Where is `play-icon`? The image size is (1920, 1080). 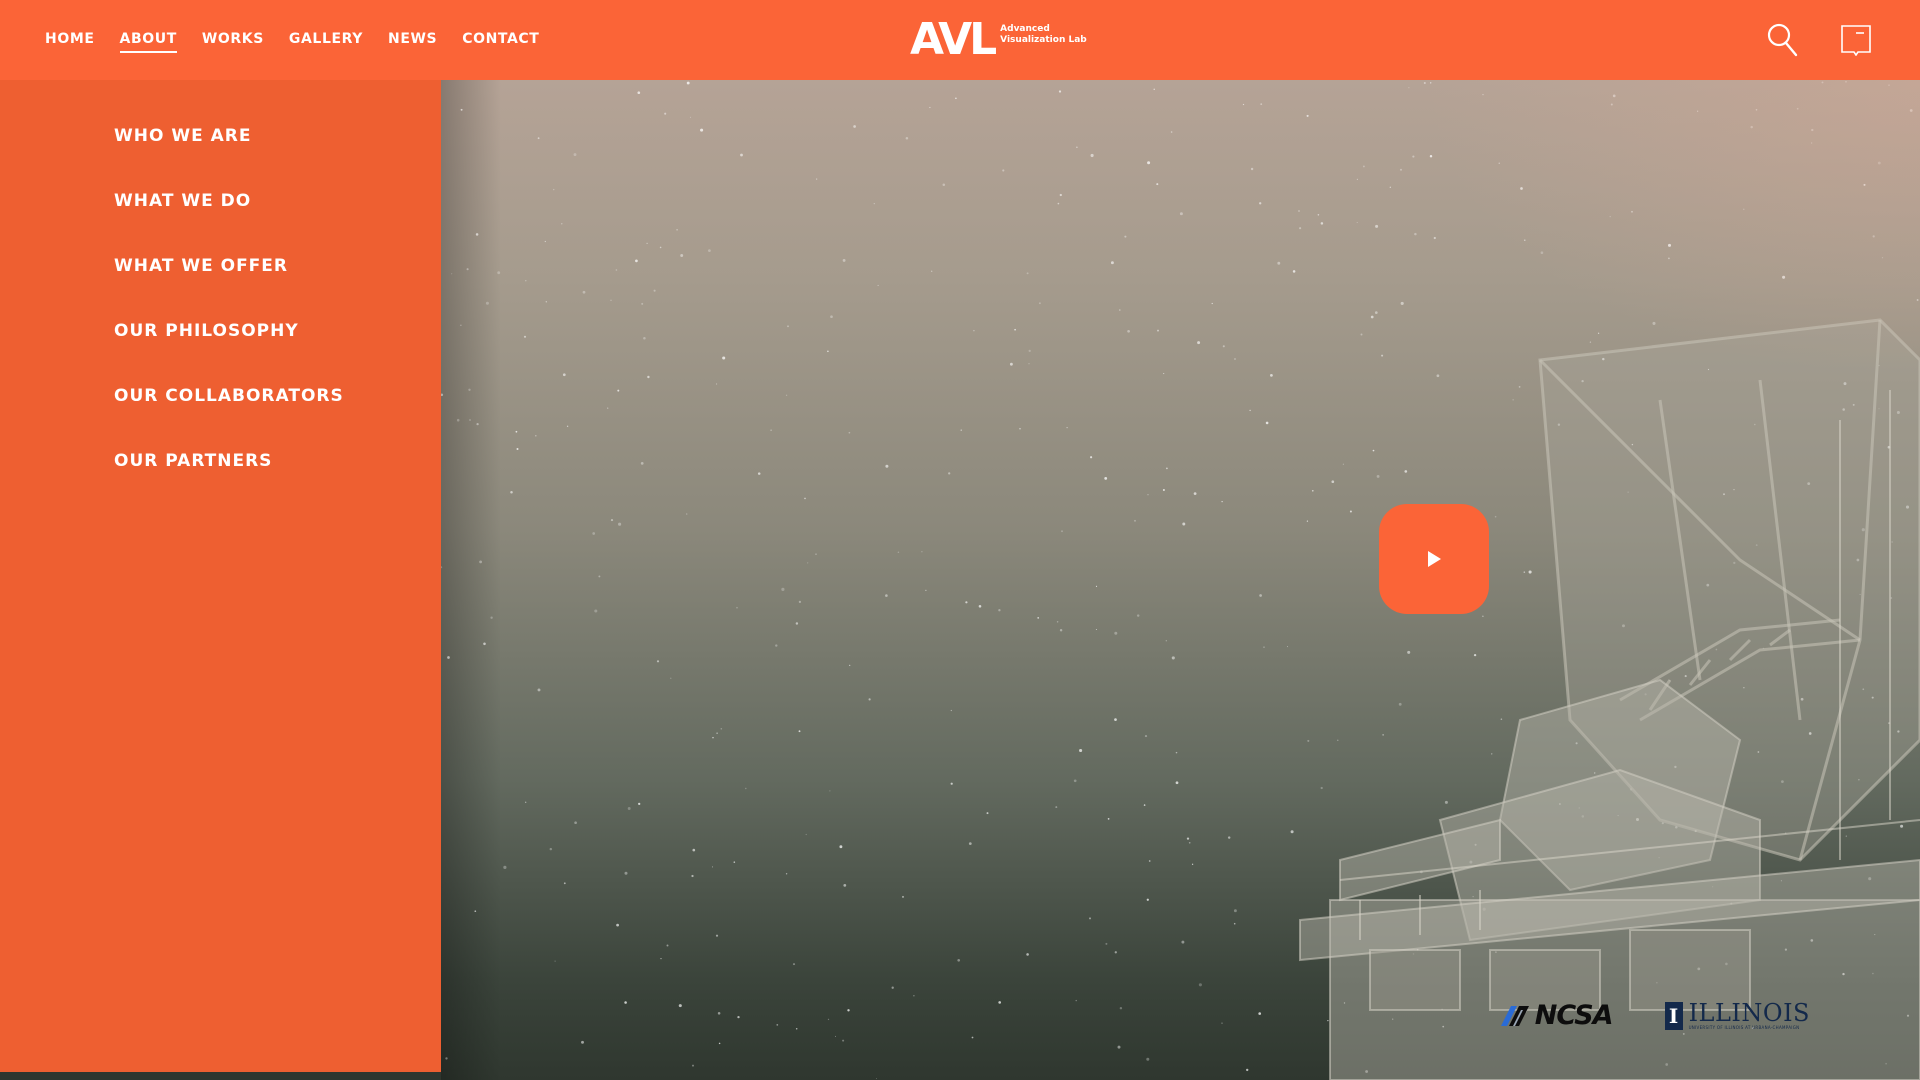 play-icon is located at coordinates (1434, 559).